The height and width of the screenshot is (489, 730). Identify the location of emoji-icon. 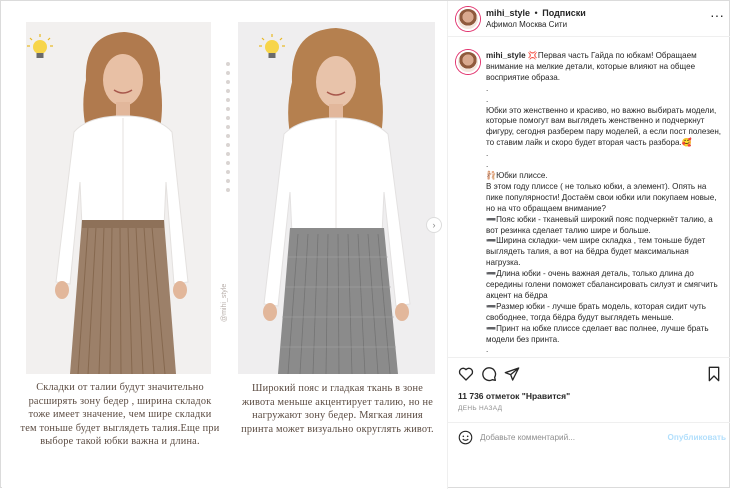
(465, 437).